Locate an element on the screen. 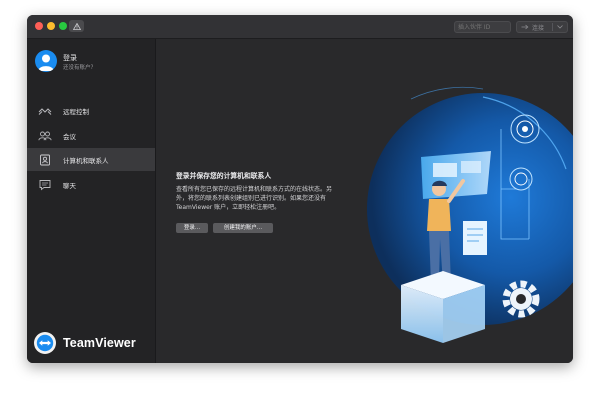  warning-button is located at coordinates (76, 26).